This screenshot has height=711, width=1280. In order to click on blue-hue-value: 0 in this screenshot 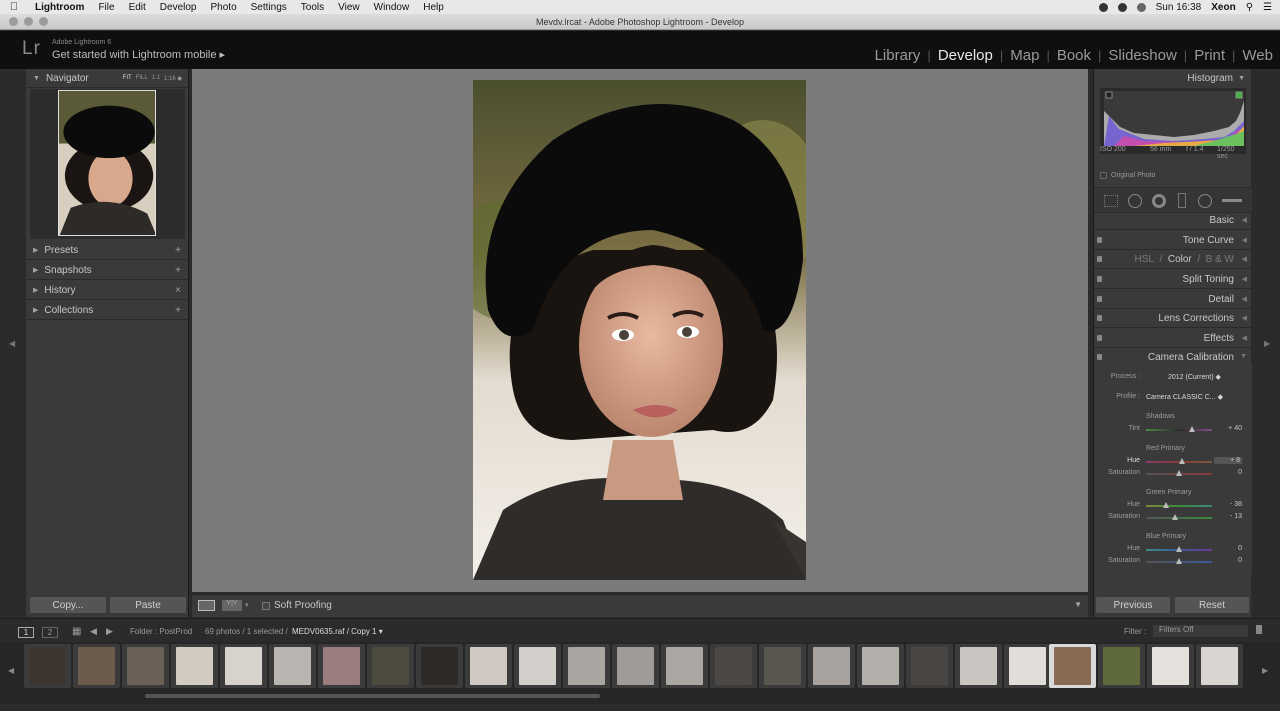, I will do `click(1228, 548)`.